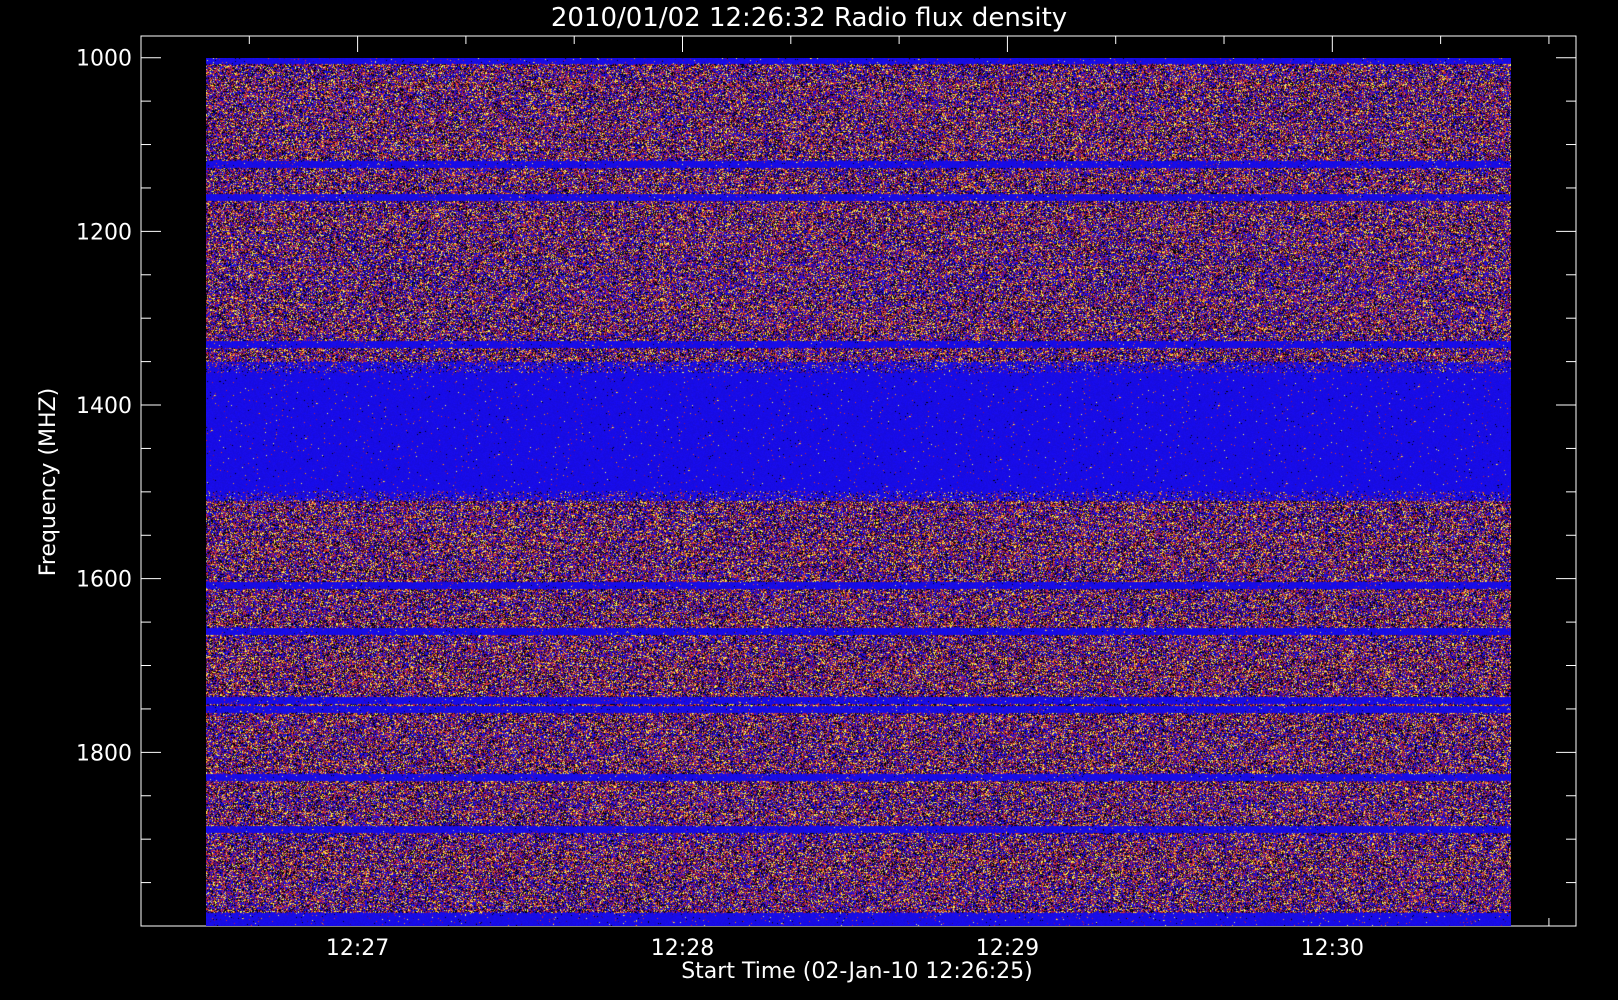 The height and width of the screenshot is (1000, 1618). What do you see at coordinates (104, 580) in the screenshot?
I see `y-tick-label: 1600` at bounding box center [104, 580].